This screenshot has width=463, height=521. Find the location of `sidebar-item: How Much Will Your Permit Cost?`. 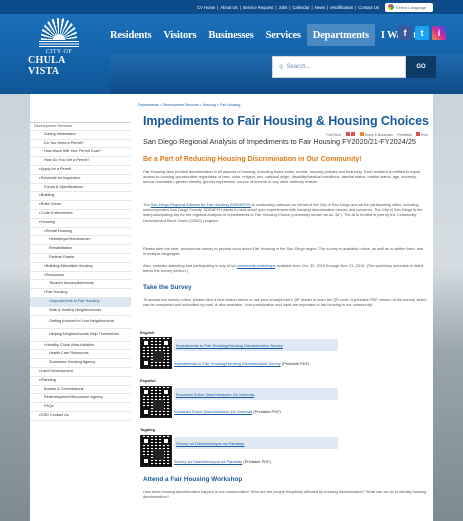

sidebar-item: How Much Will Your Permit Cost? is located at coordinates (80, 153).